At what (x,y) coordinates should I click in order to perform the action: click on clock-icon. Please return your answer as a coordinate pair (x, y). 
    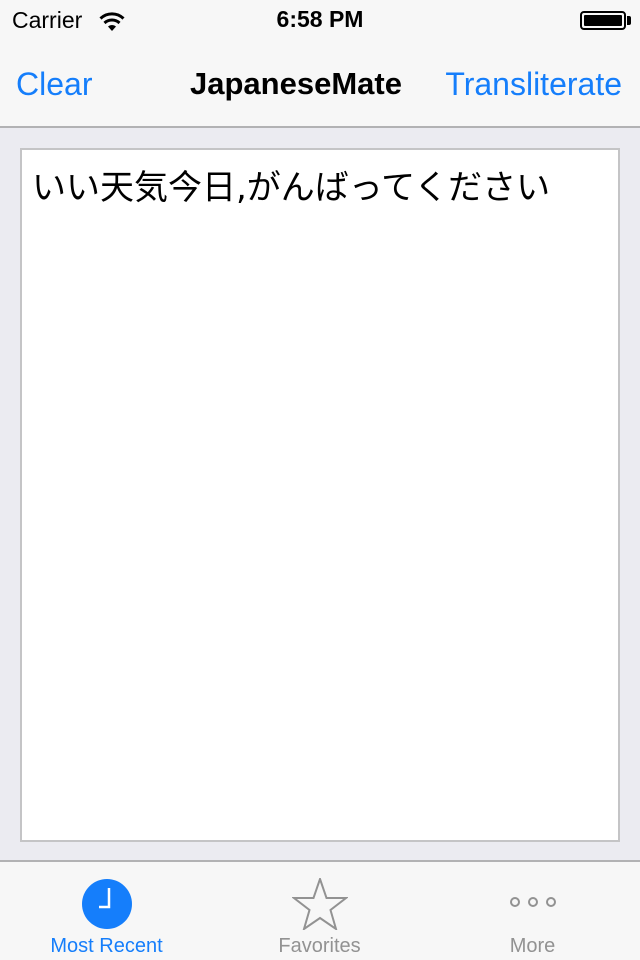
    Looking at the image, I should click on (106, 904).